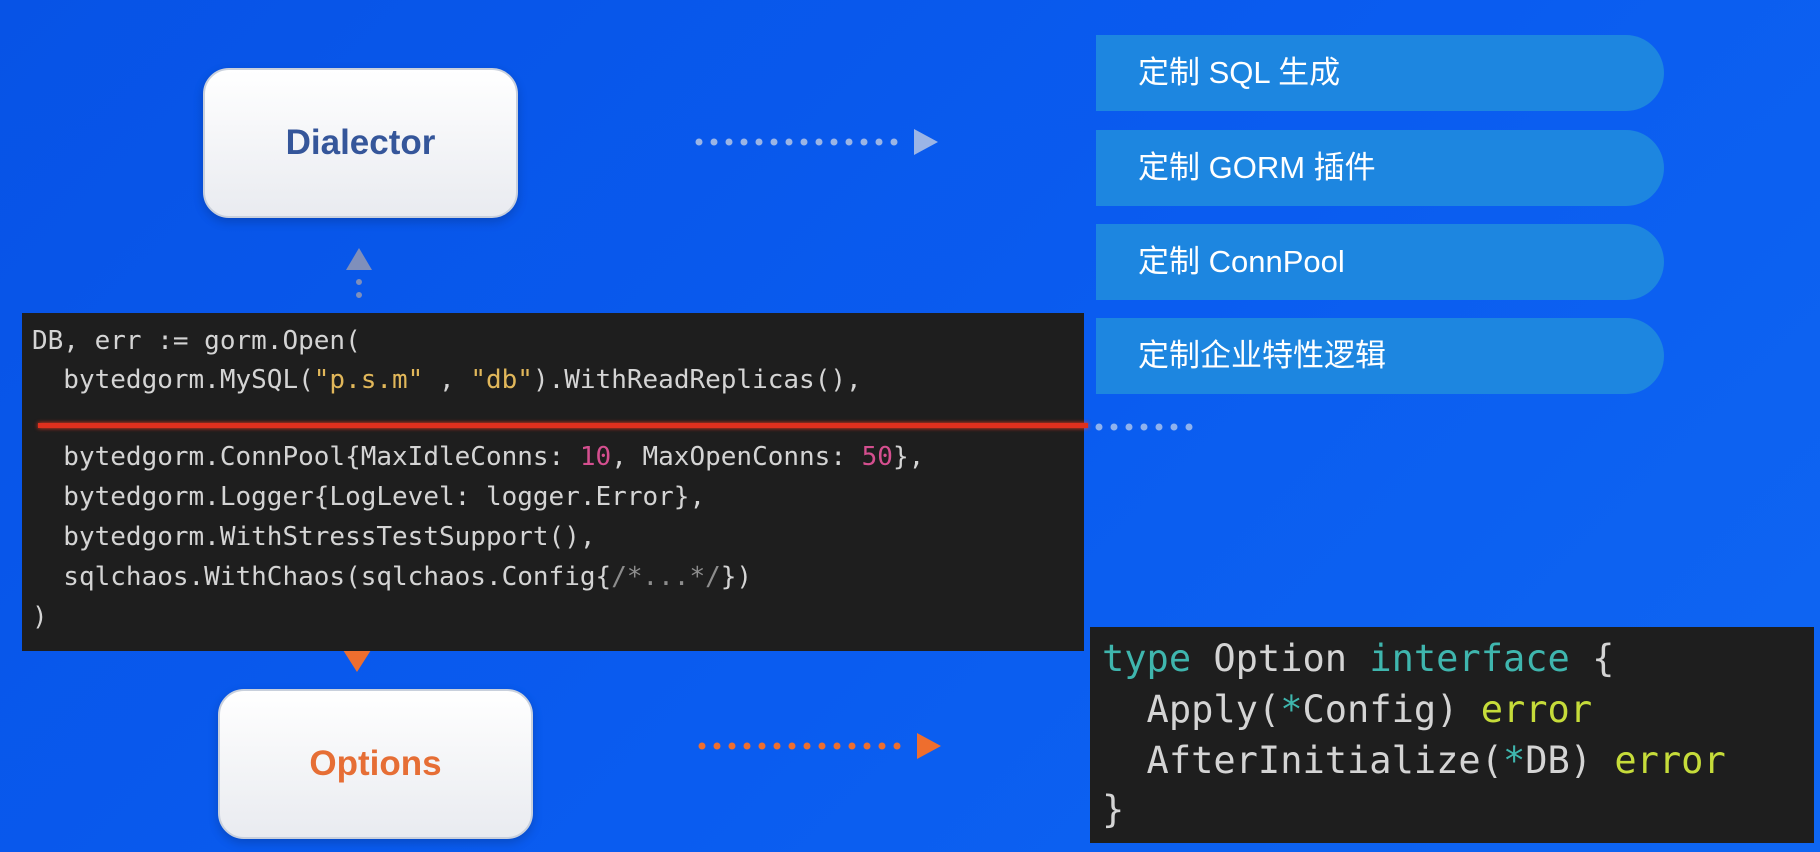  I want to click on code-line: bytedgorm.WithStressTestSupport(),, so click(314, 537).